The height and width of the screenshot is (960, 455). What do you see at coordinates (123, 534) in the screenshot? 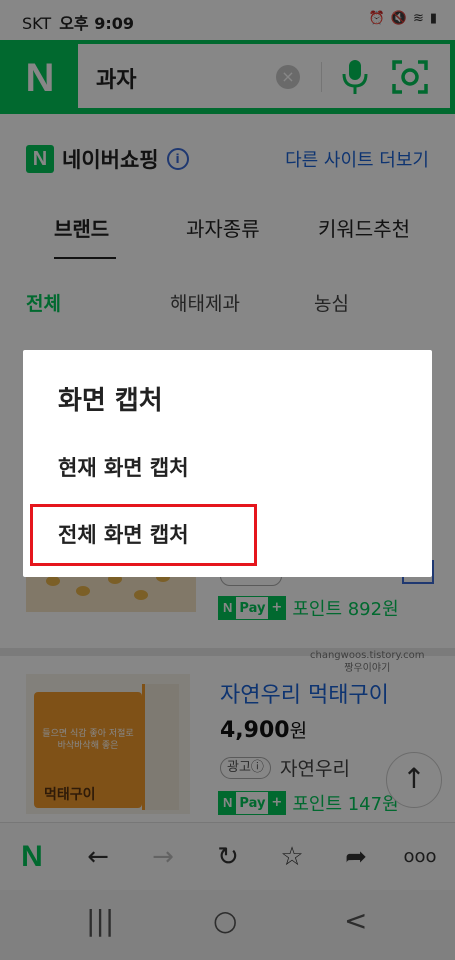
I see `capture-full-screen-option: 전체 화면 캡처` at bounding box center [123, 534].